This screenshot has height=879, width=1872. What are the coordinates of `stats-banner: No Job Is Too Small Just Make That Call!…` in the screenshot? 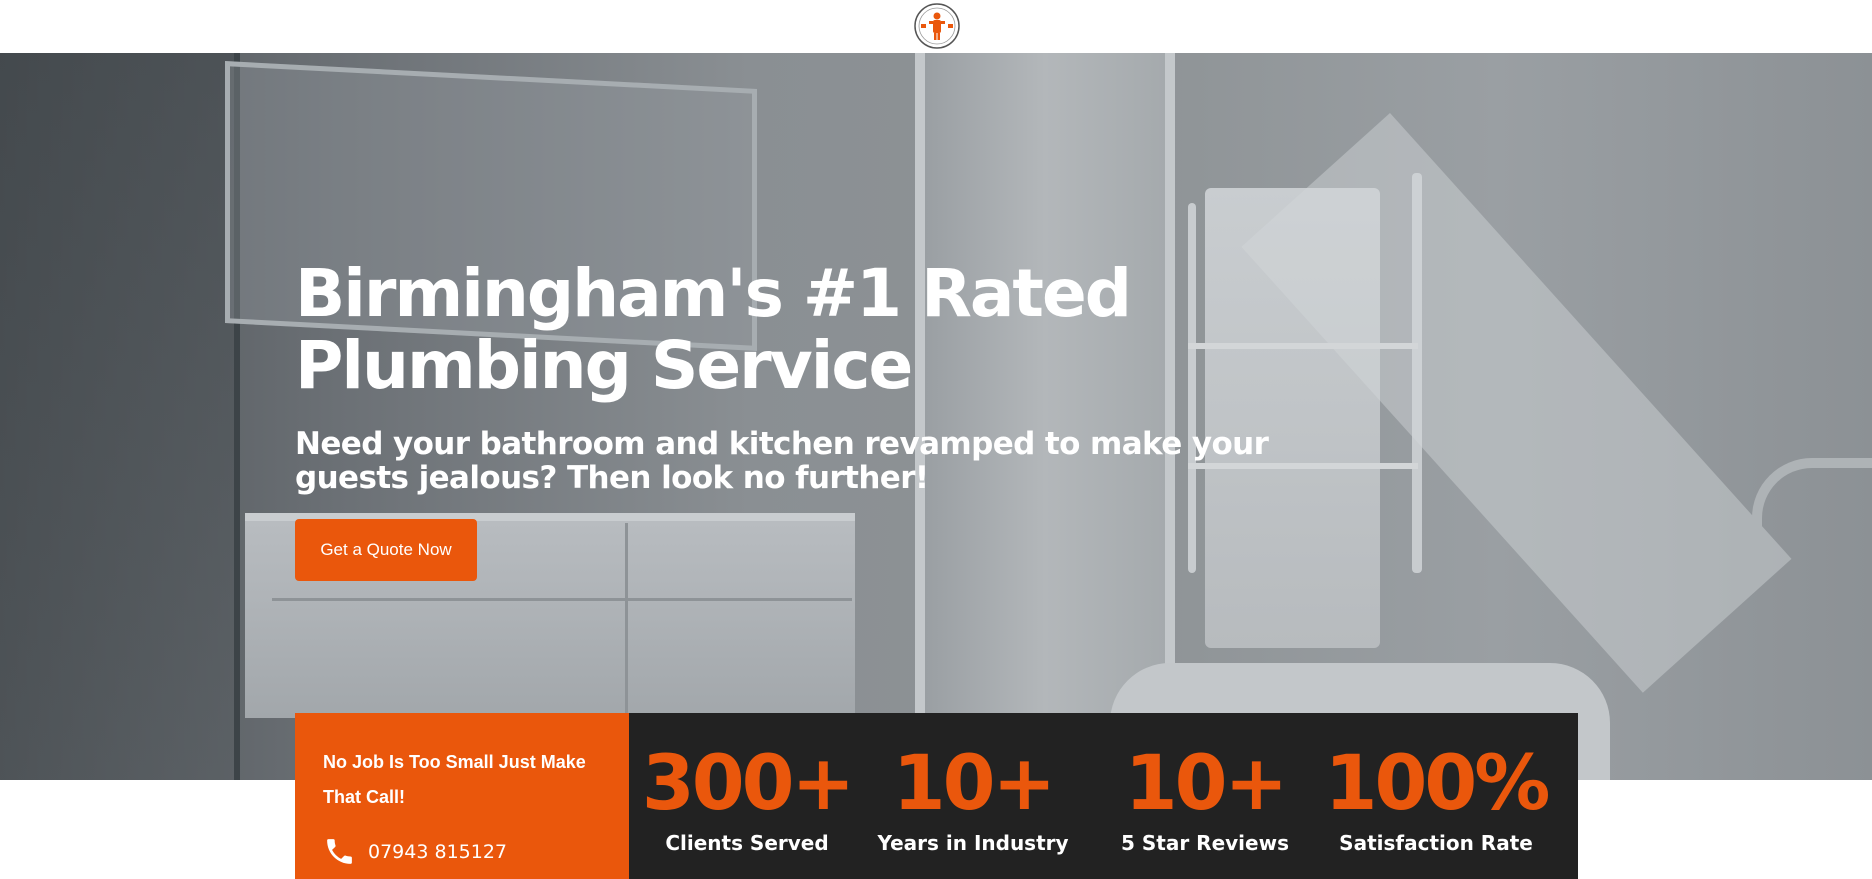 It's located at (936, 796).